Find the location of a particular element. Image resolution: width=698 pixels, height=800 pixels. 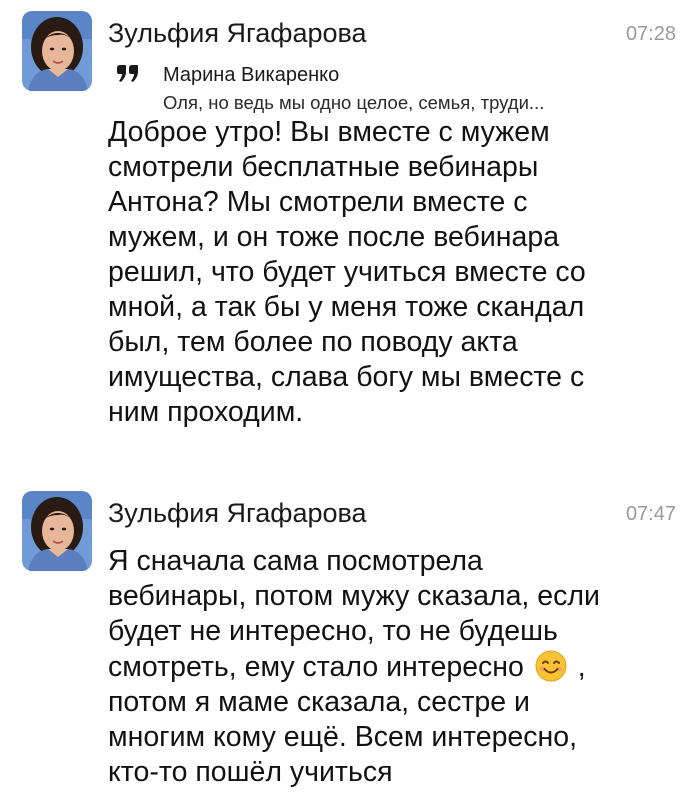

message-time: 07:28 is located at coordinates (650, 34).